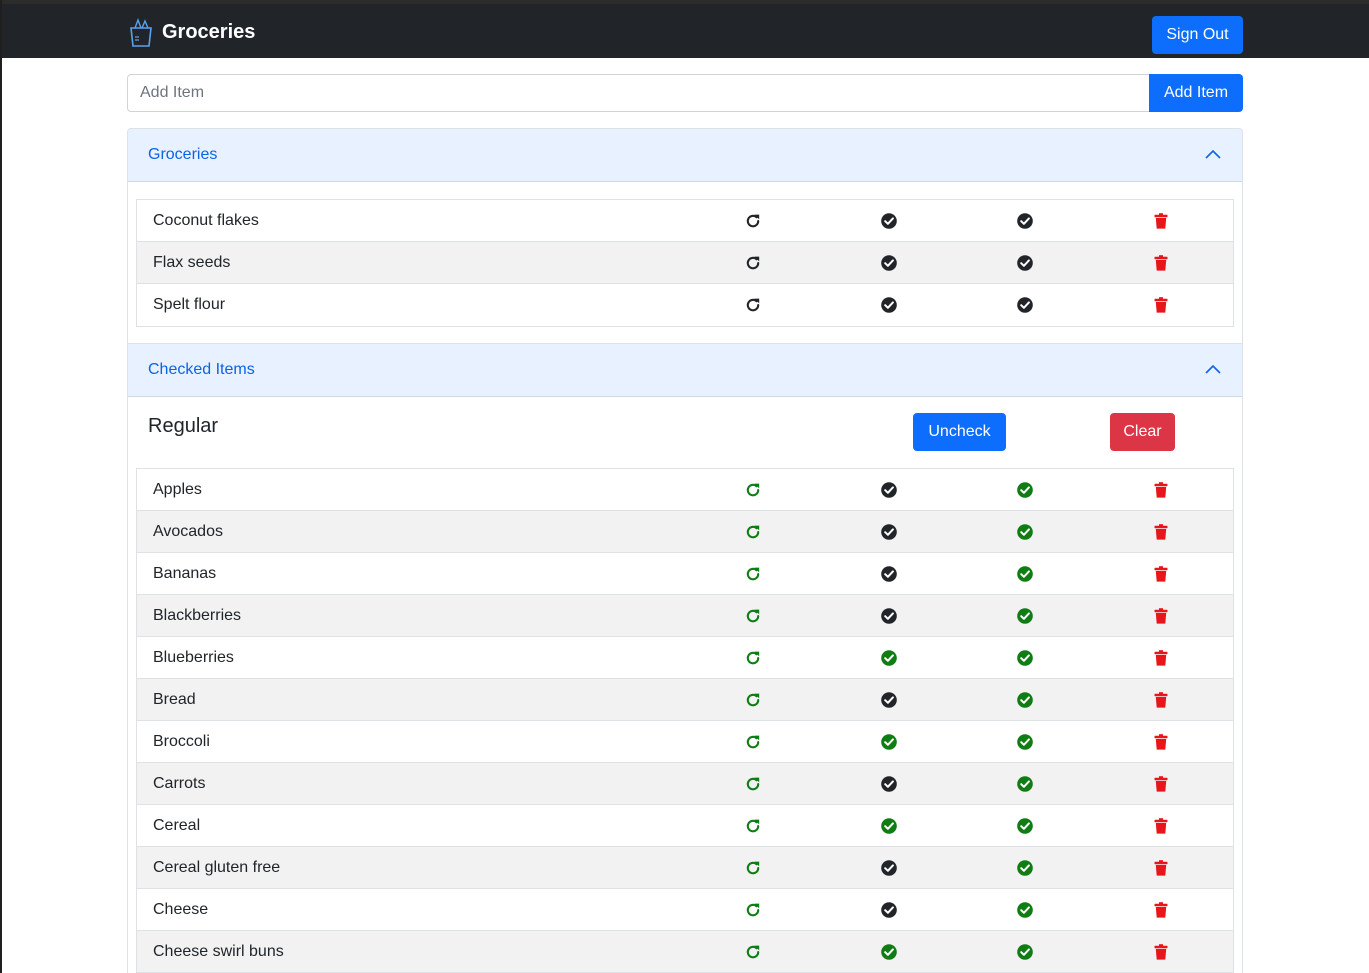 The height and width of the screenshot is (973, 1369). What do you see at coordinates (1196, 93) in the screenshot?
I see `add-item-button: Add Item` at bounding box center [1196, 93].